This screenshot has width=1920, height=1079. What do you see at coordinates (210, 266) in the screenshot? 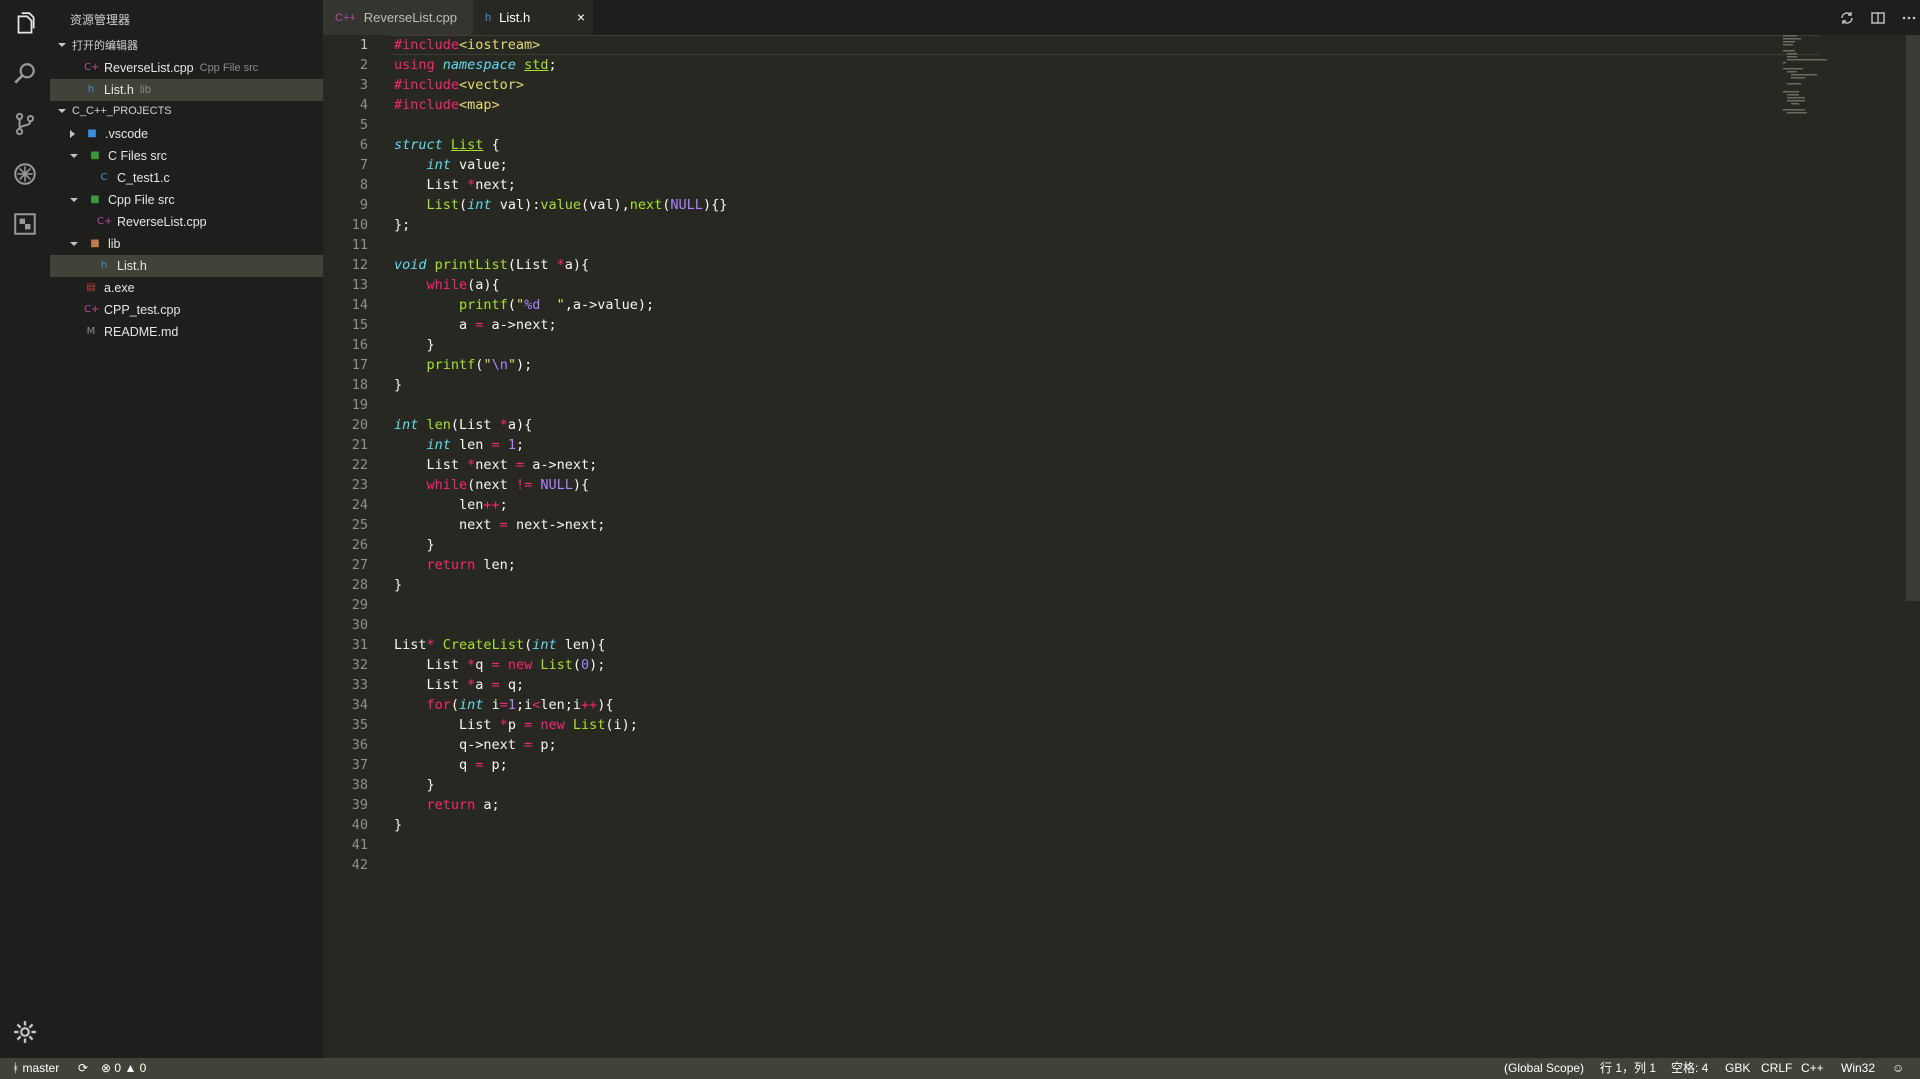
I see `tree-file-list-h-selected: h List.h` at bounding box center [210, 266].